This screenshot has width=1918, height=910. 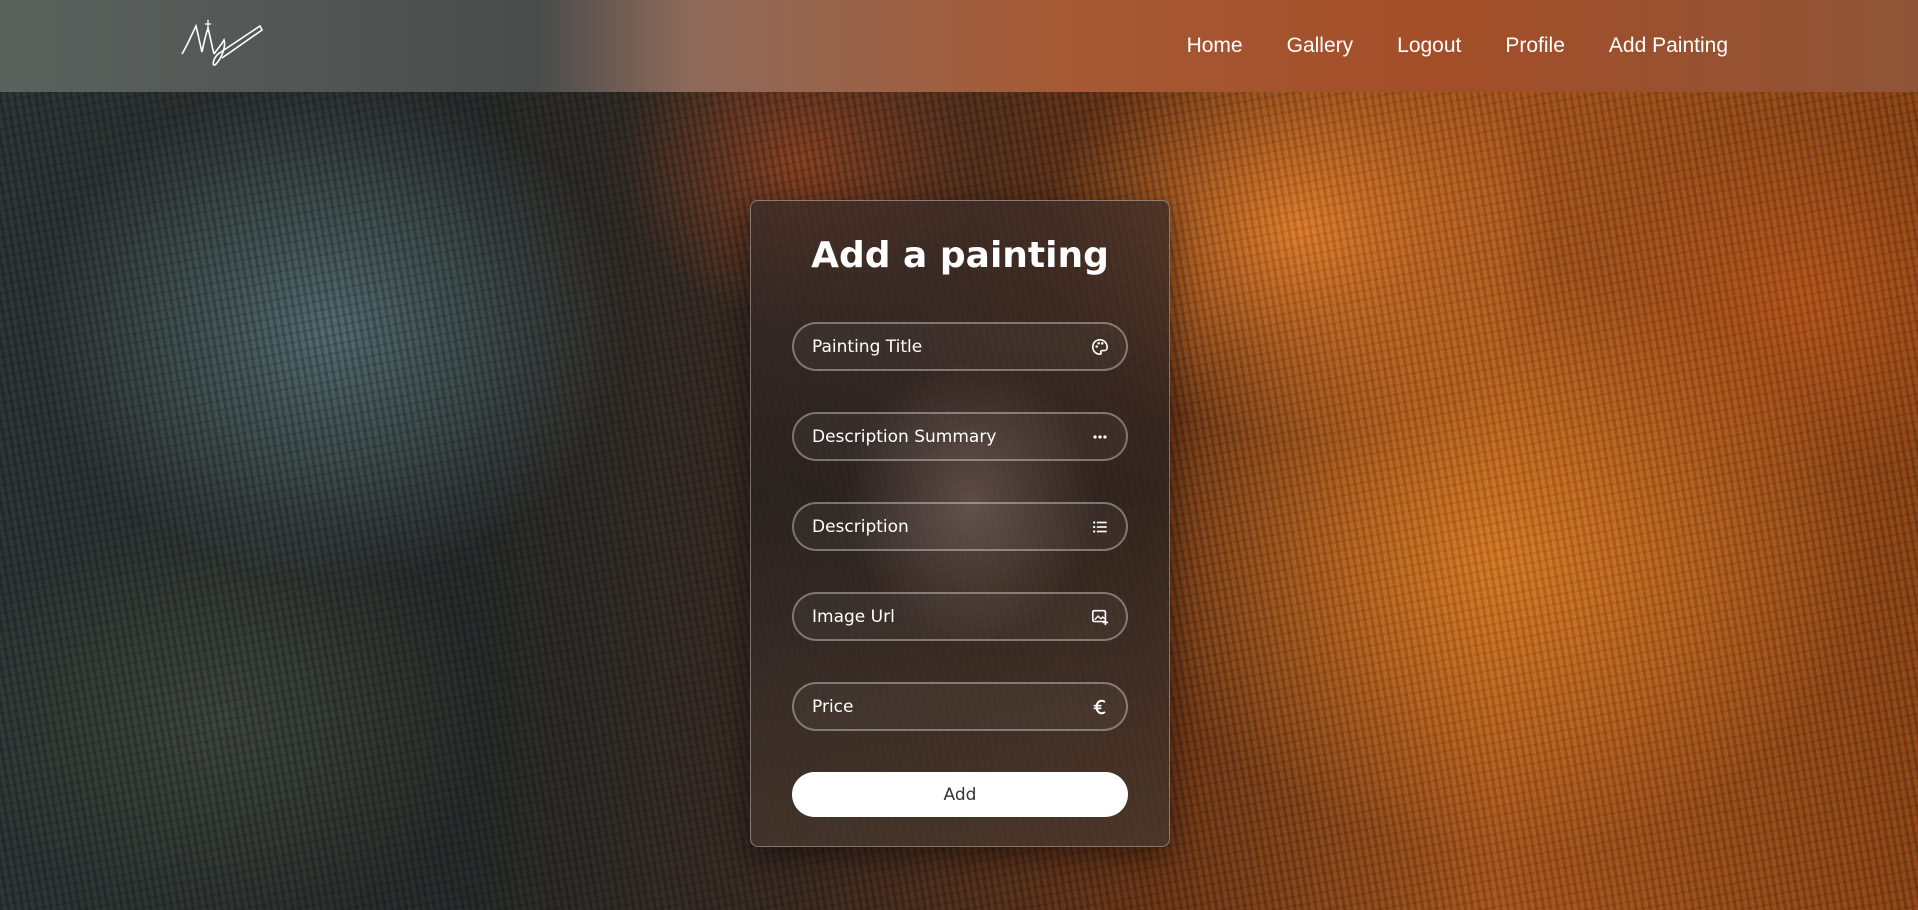 I want to click on palette-icon, so click(x=1100, y=347).